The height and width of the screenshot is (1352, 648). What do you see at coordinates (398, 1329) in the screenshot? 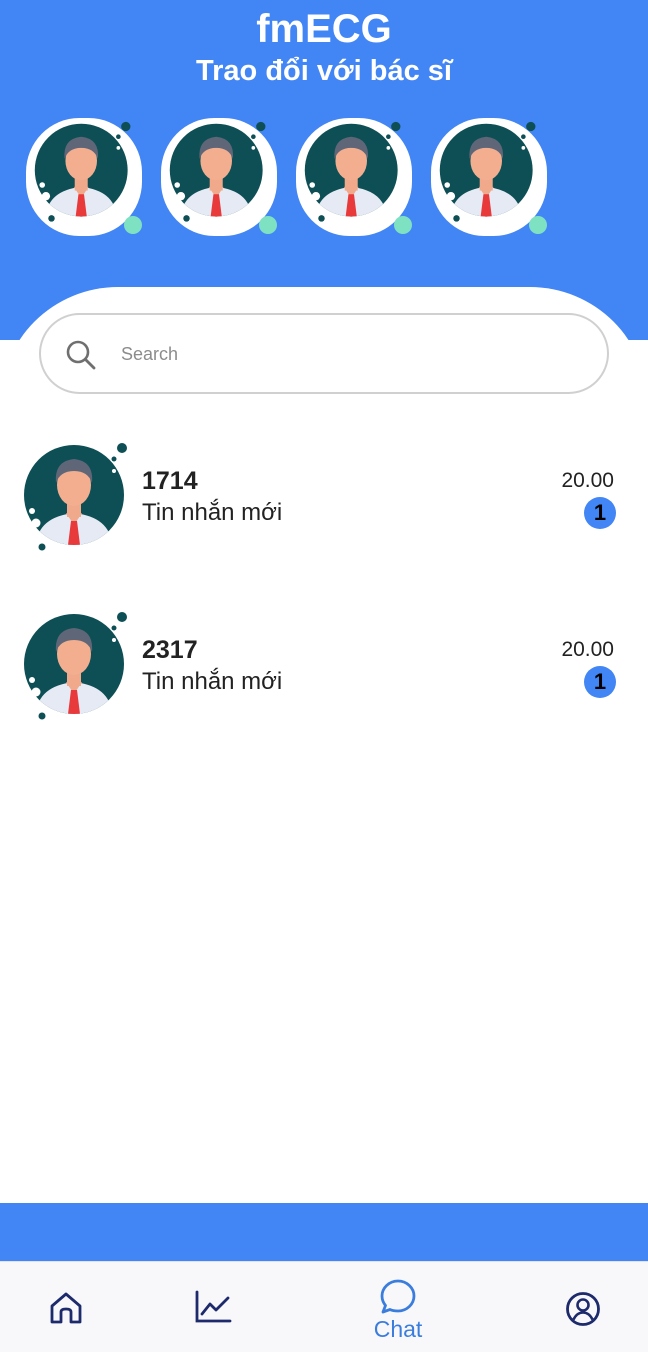
I see `nav-chat-label: Chat` at bounding box center [398, 1329].